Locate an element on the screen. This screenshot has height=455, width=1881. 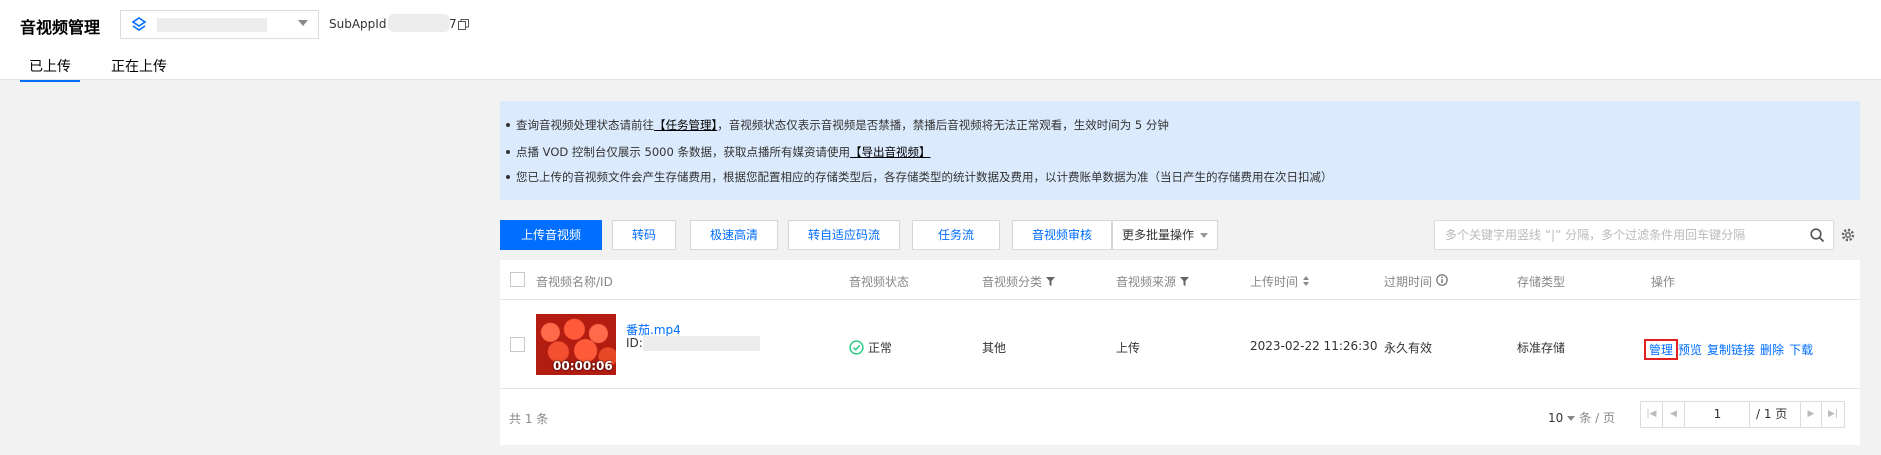
app-select is located at coordinates (219, 24).